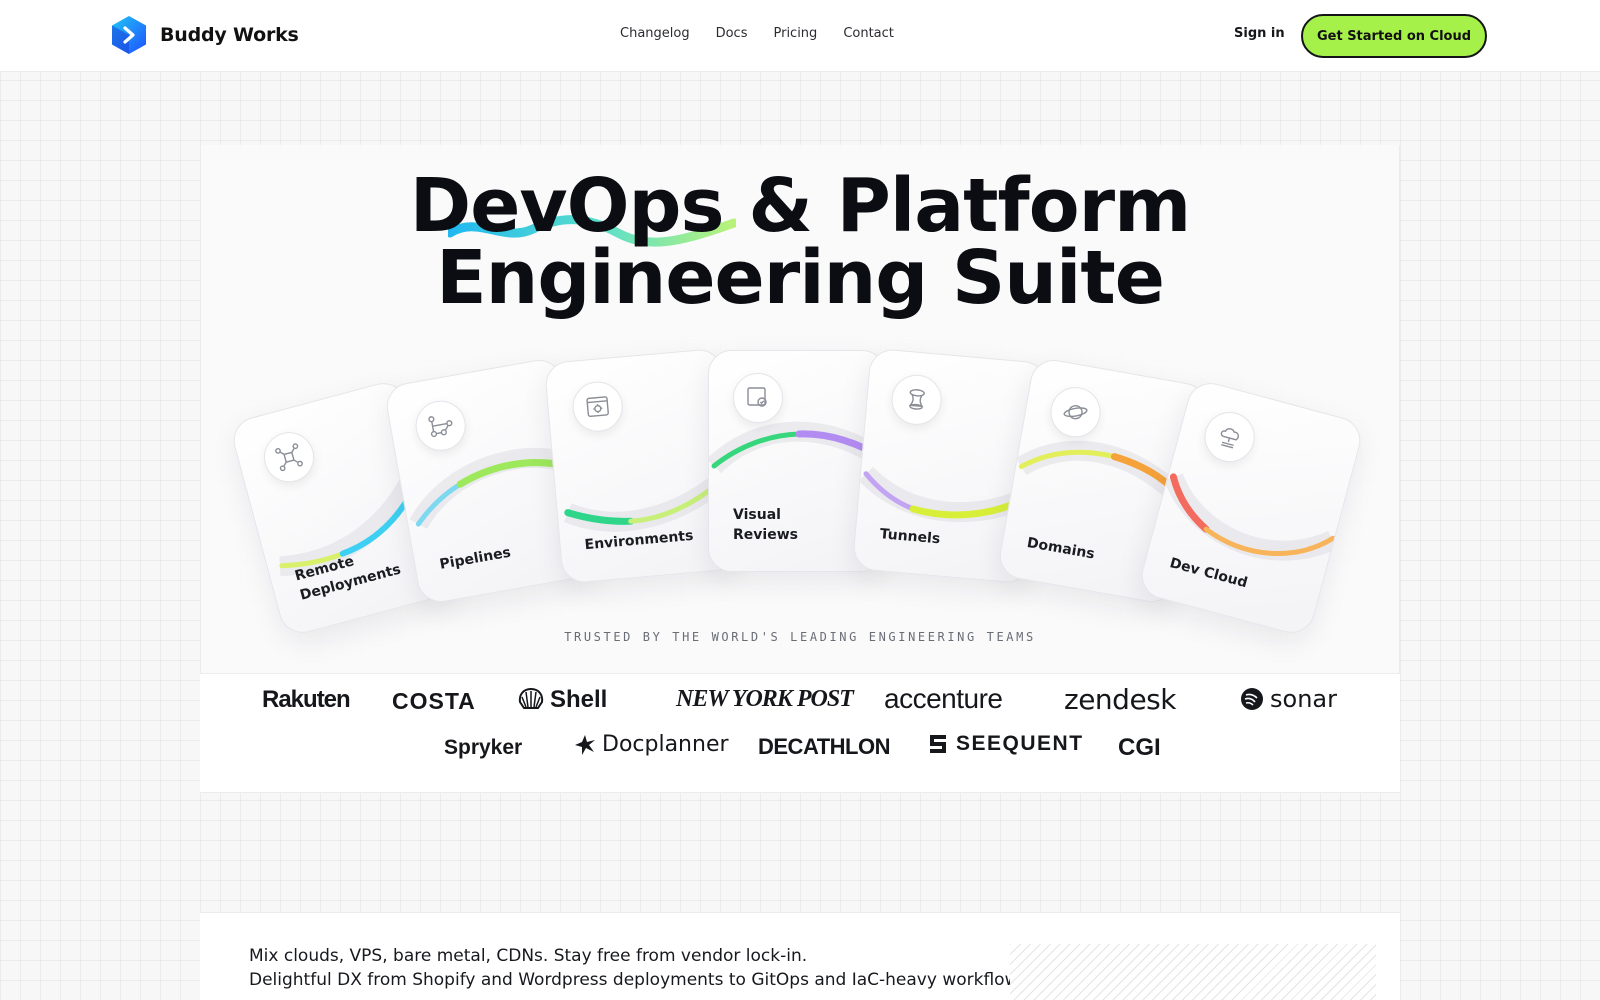 Image resolution: width=1600 pixels, height=1000 pixels. I want to click on logo-sonar-text: sonar, so click(1303, 699).